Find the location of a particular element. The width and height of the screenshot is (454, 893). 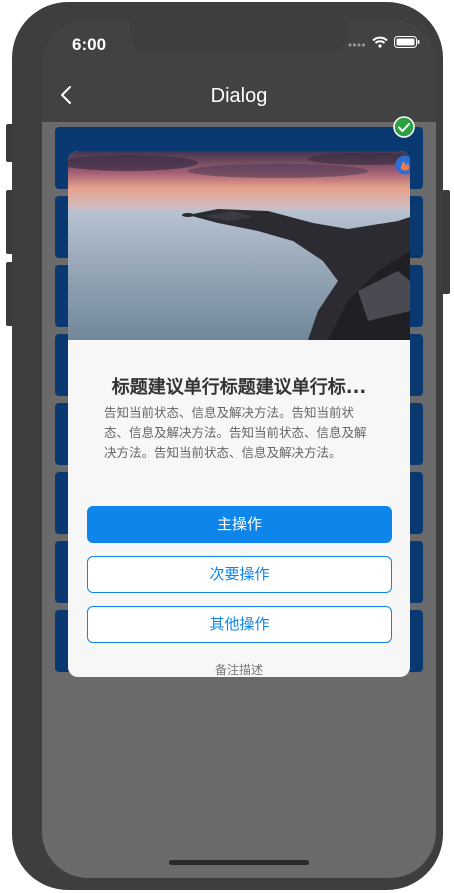

secondary-action-button: 次要操作 is located at coordinates (239, 574).